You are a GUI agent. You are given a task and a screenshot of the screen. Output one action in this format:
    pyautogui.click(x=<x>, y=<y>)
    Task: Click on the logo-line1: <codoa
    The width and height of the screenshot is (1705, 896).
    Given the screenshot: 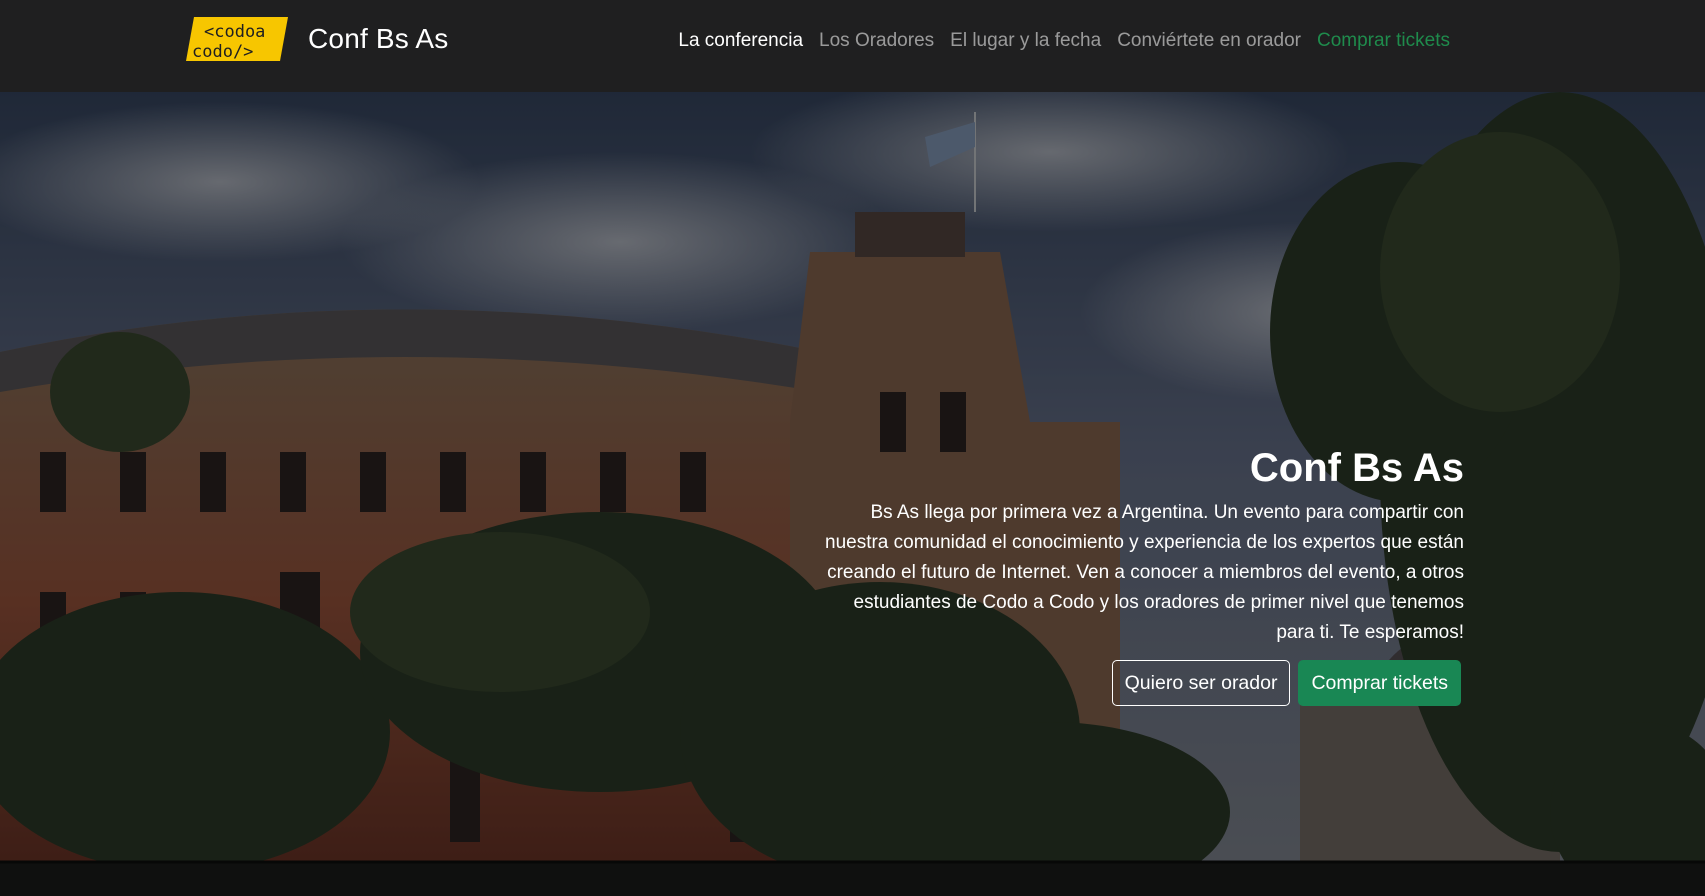 What is the action you would take?
    pyautogui.click(x=234, y=32)
    